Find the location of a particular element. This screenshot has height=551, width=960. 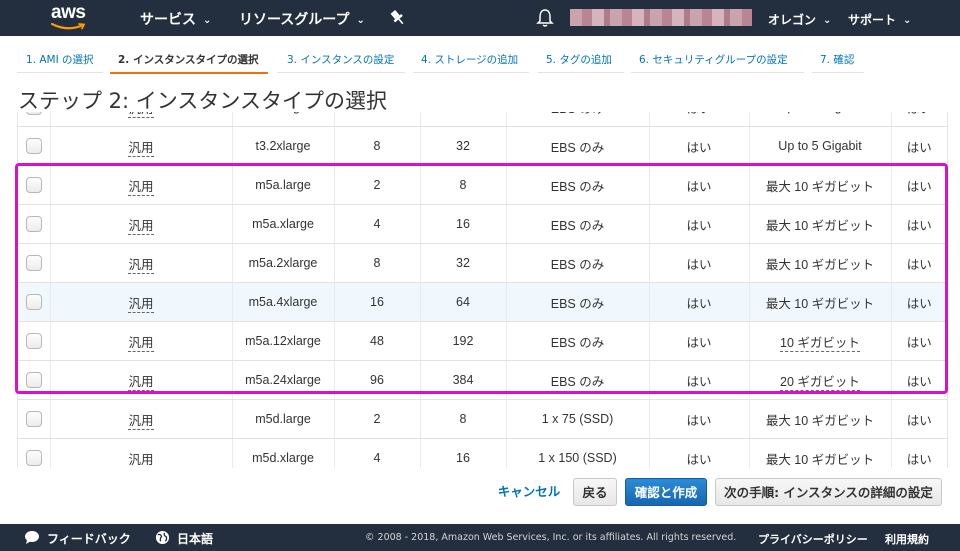

tab-instance-config: 3. インスタンスの設定 is located at coordinates (340, 59).